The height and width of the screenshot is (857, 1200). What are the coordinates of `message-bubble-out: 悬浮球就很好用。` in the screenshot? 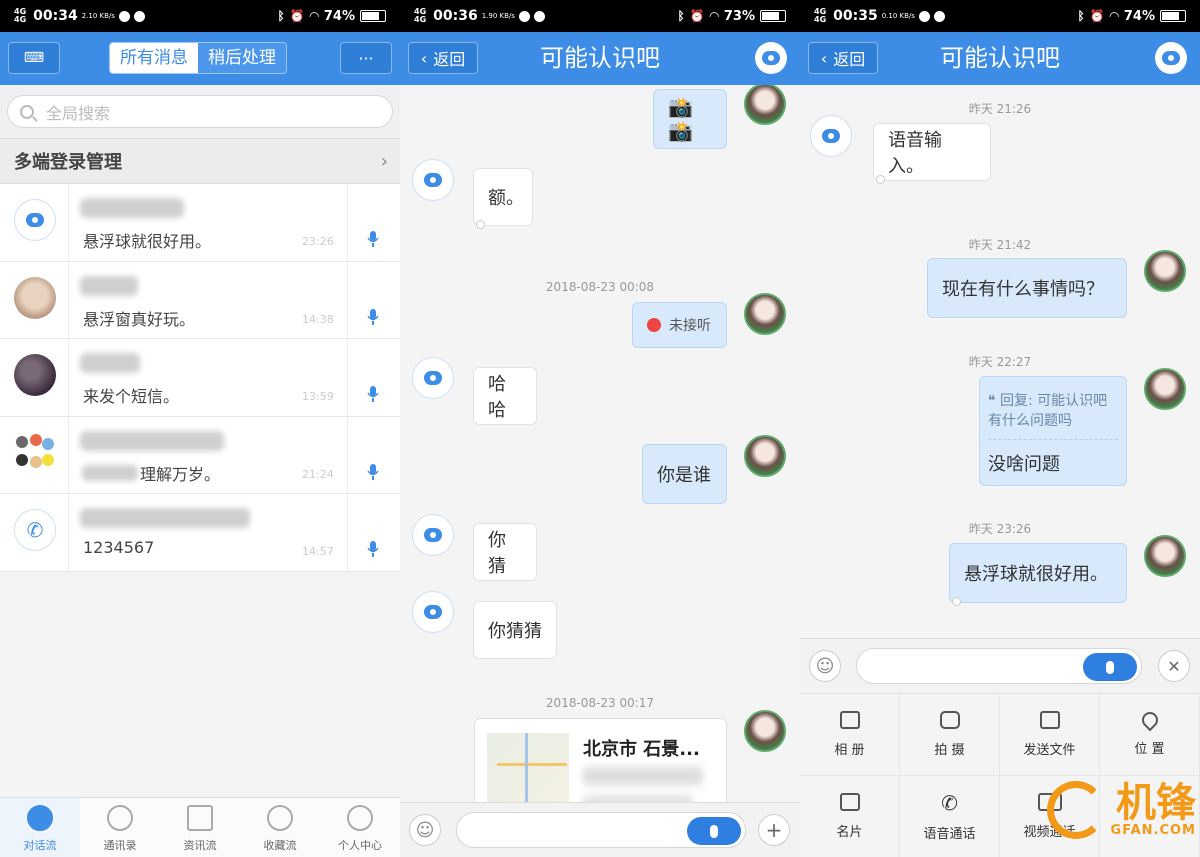 It's located at (1038, 574).